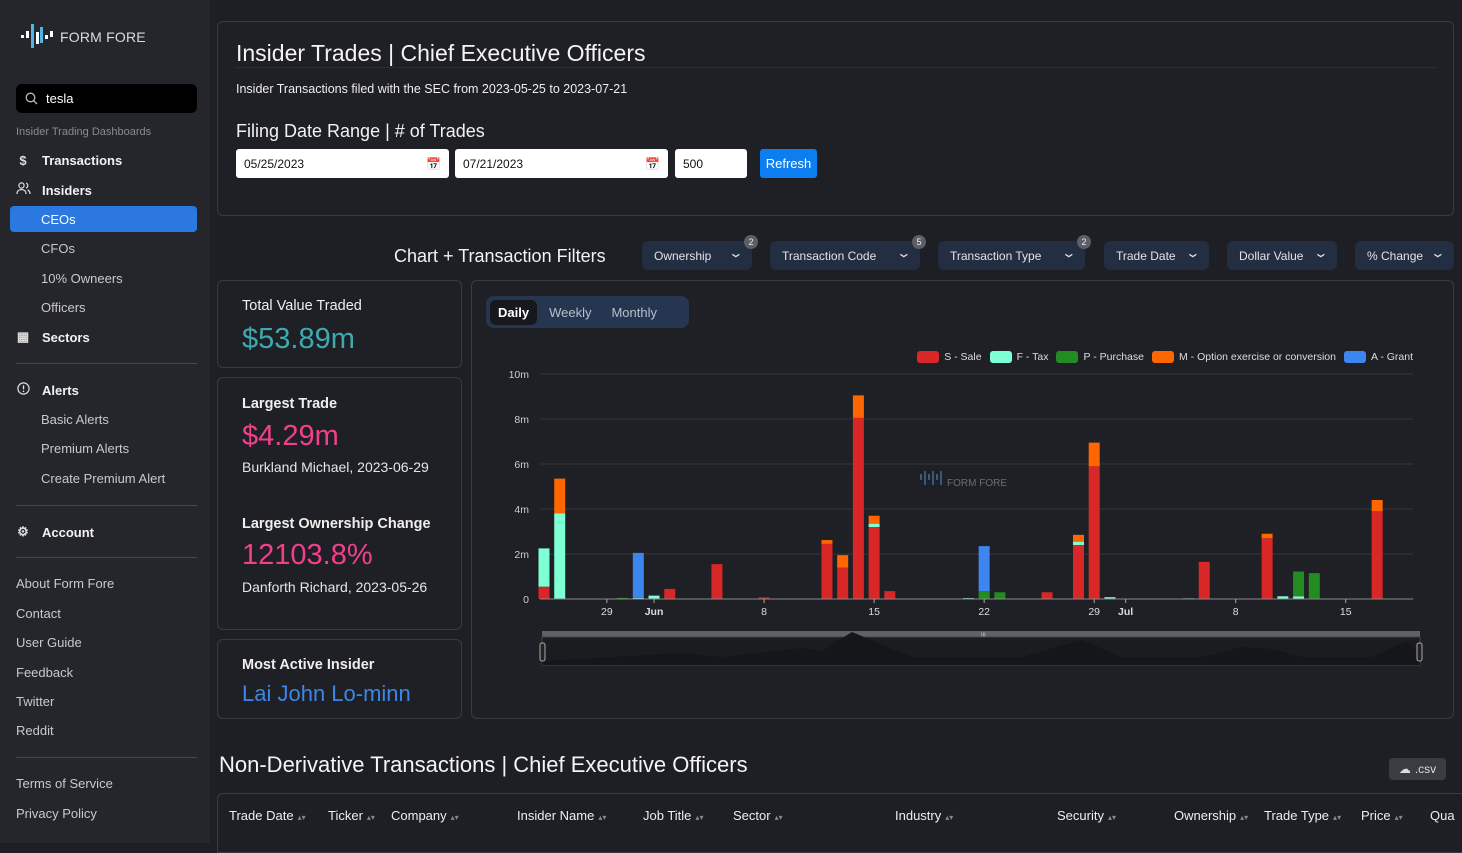 The height and width of the screenshot is (853, 1462). What do you see at coordinates (35, 701) in the screenshot?
I see `link-twitter: Twitter` at bounding box center [35, 701].